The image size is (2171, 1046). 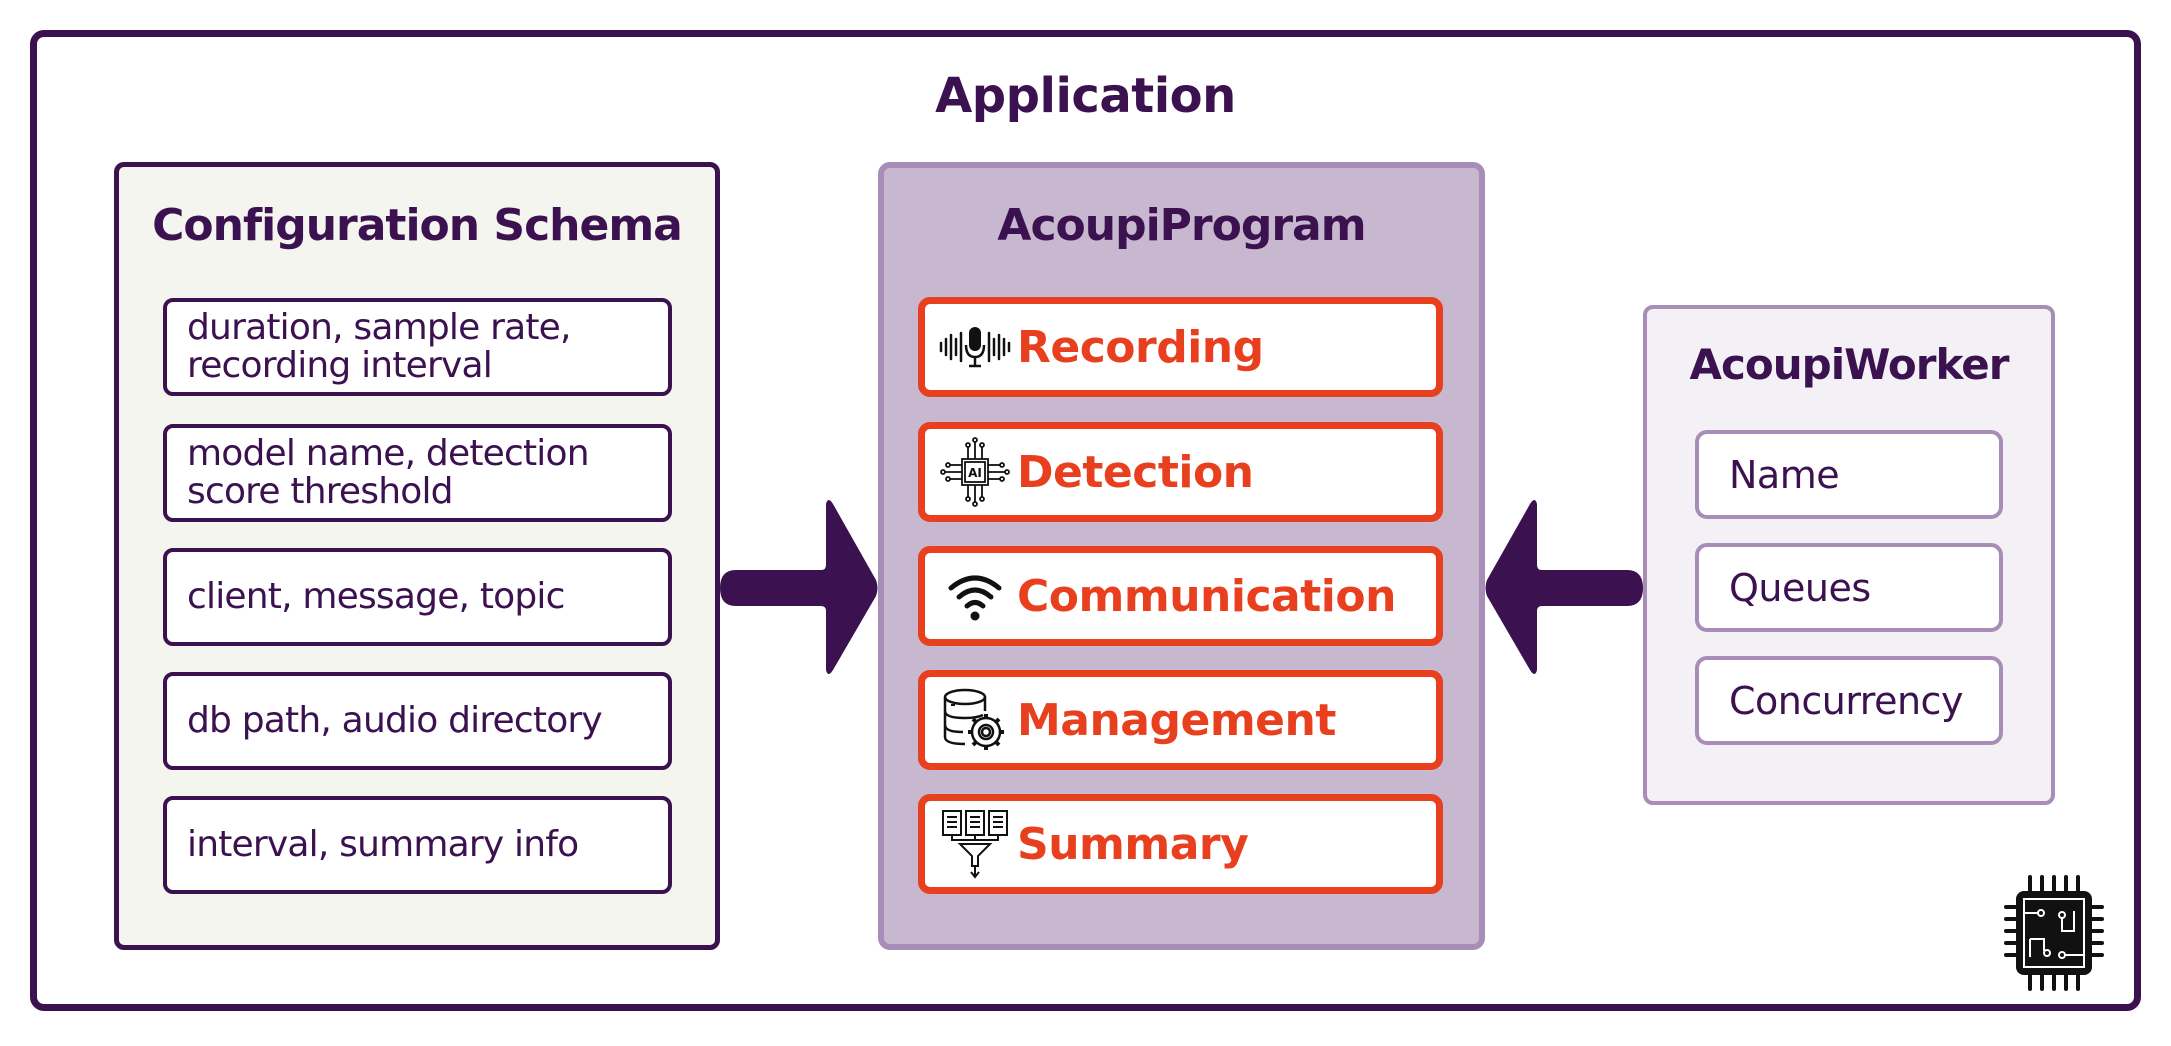 What do you see at coordinates (1176, 720) in the screenshot?
I see `program-item-label: Management` at bounding box center [1176, 720].